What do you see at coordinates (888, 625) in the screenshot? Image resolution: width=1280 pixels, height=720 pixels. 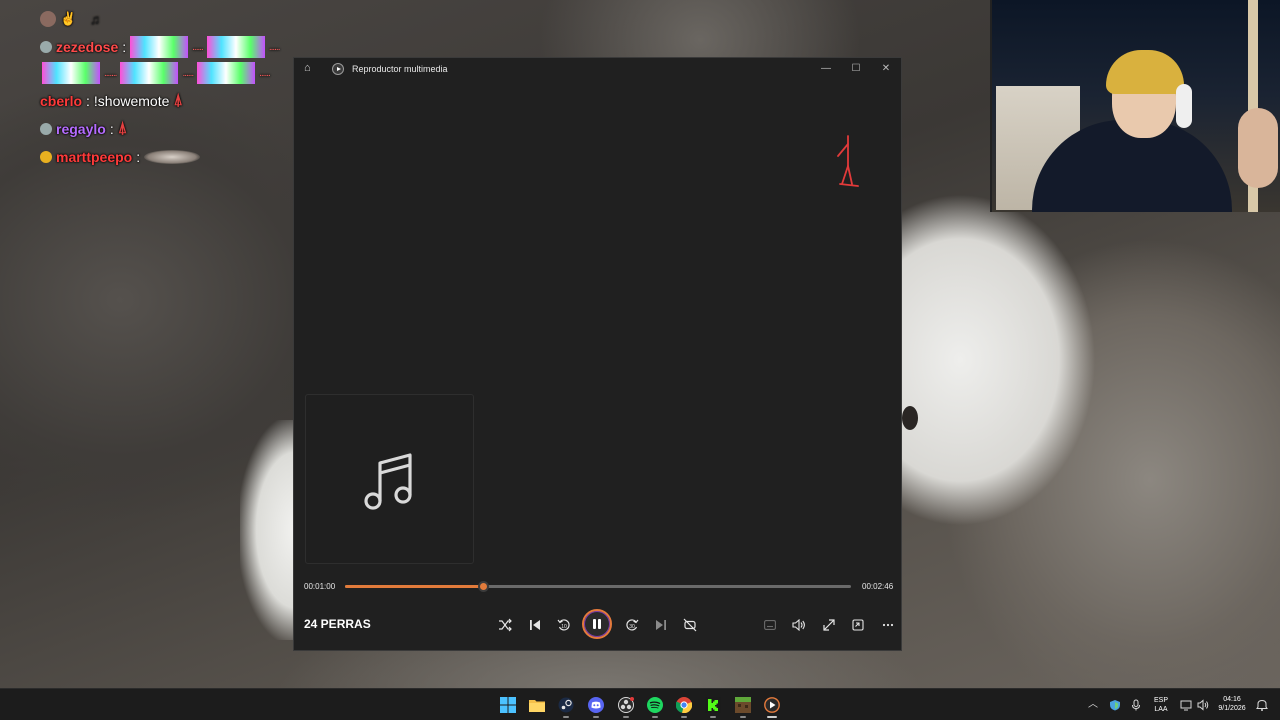 I see `more-options-button` at bounding box center [888, 625].